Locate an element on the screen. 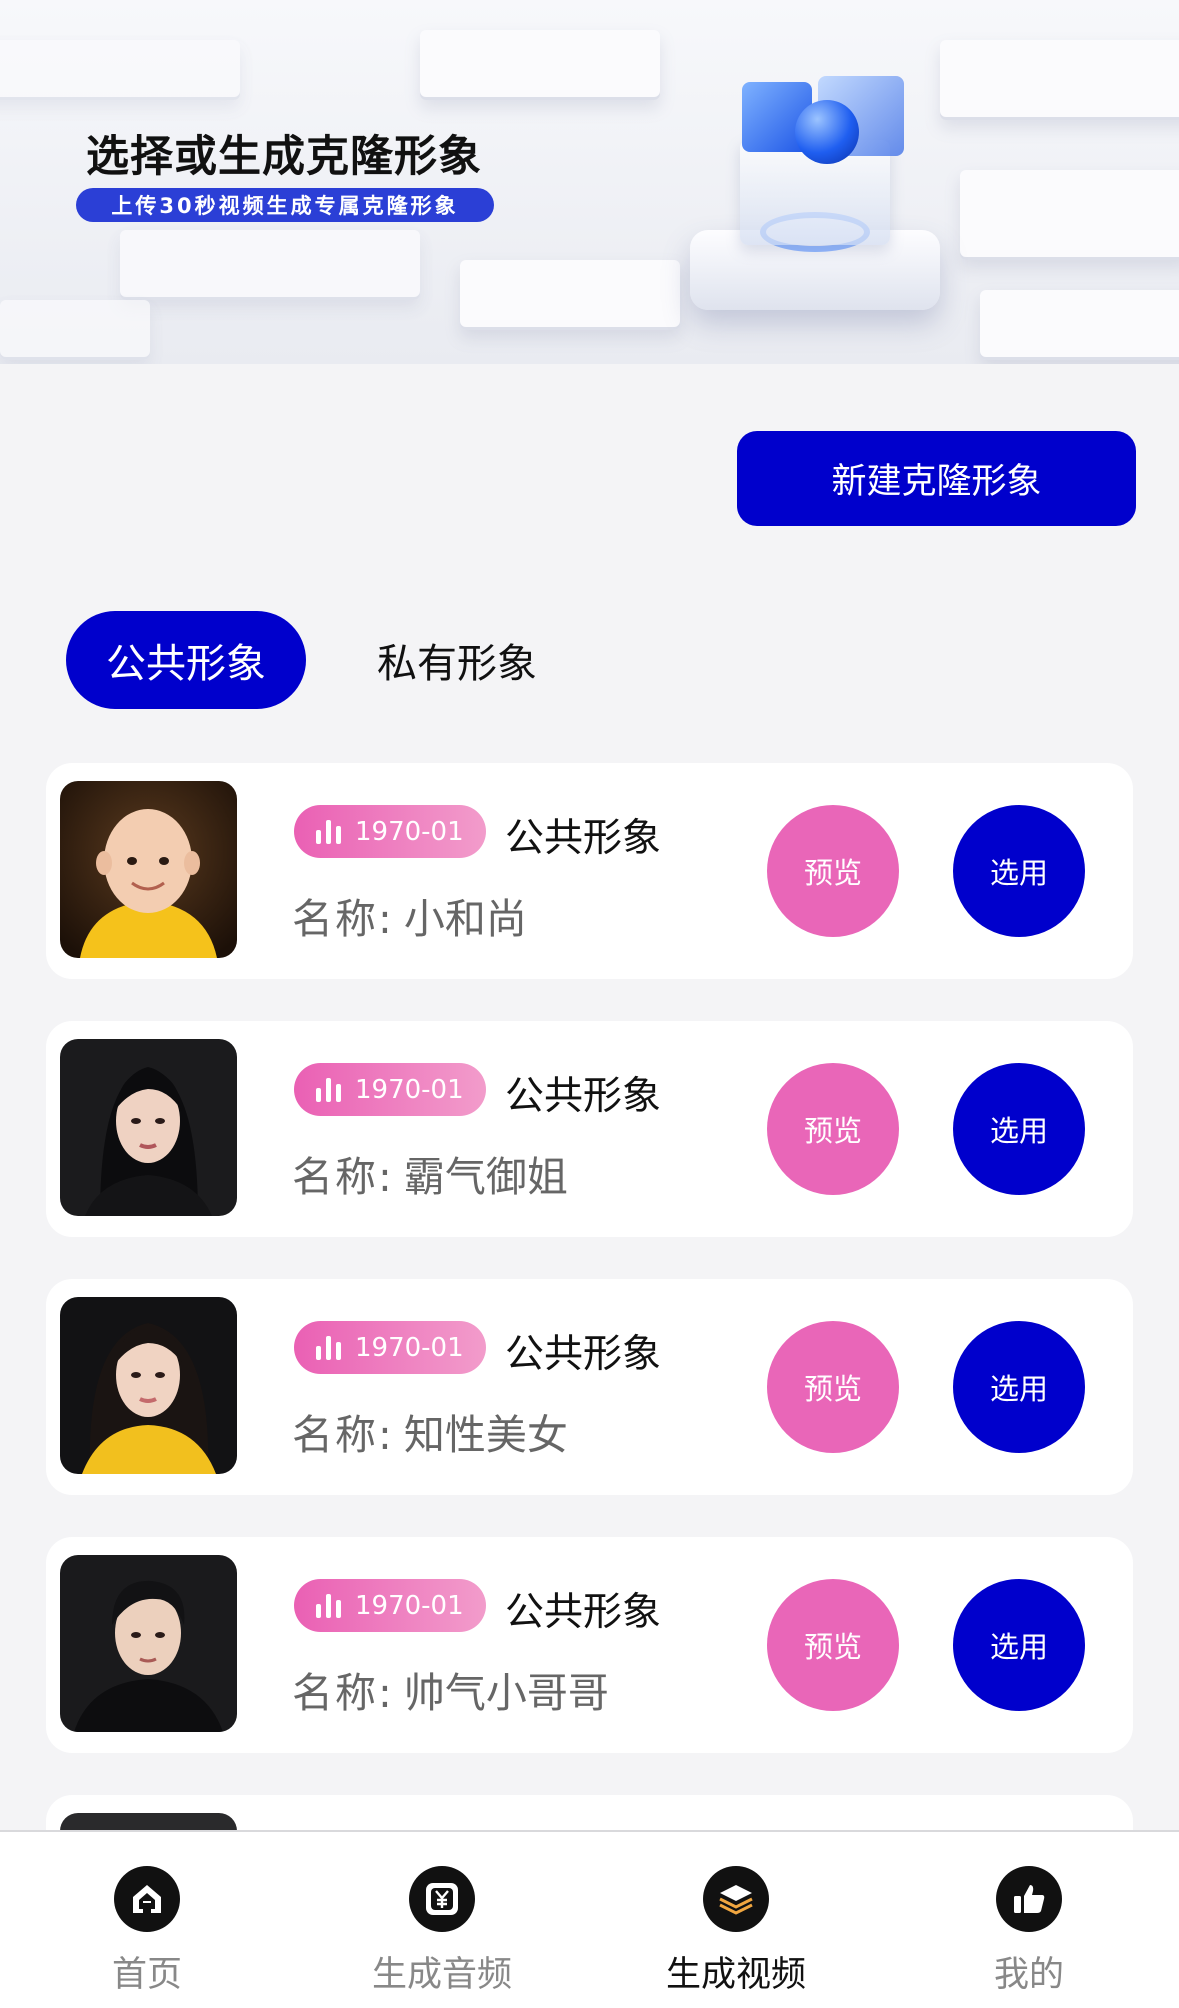  nav-mine: 我的 is located at coordinates (1029, 1931).